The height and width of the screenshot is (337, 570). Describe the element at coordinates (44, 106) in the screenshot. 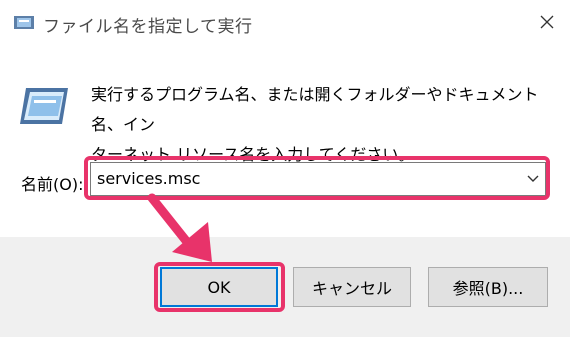

I see `run-dialog-icon` at that location.